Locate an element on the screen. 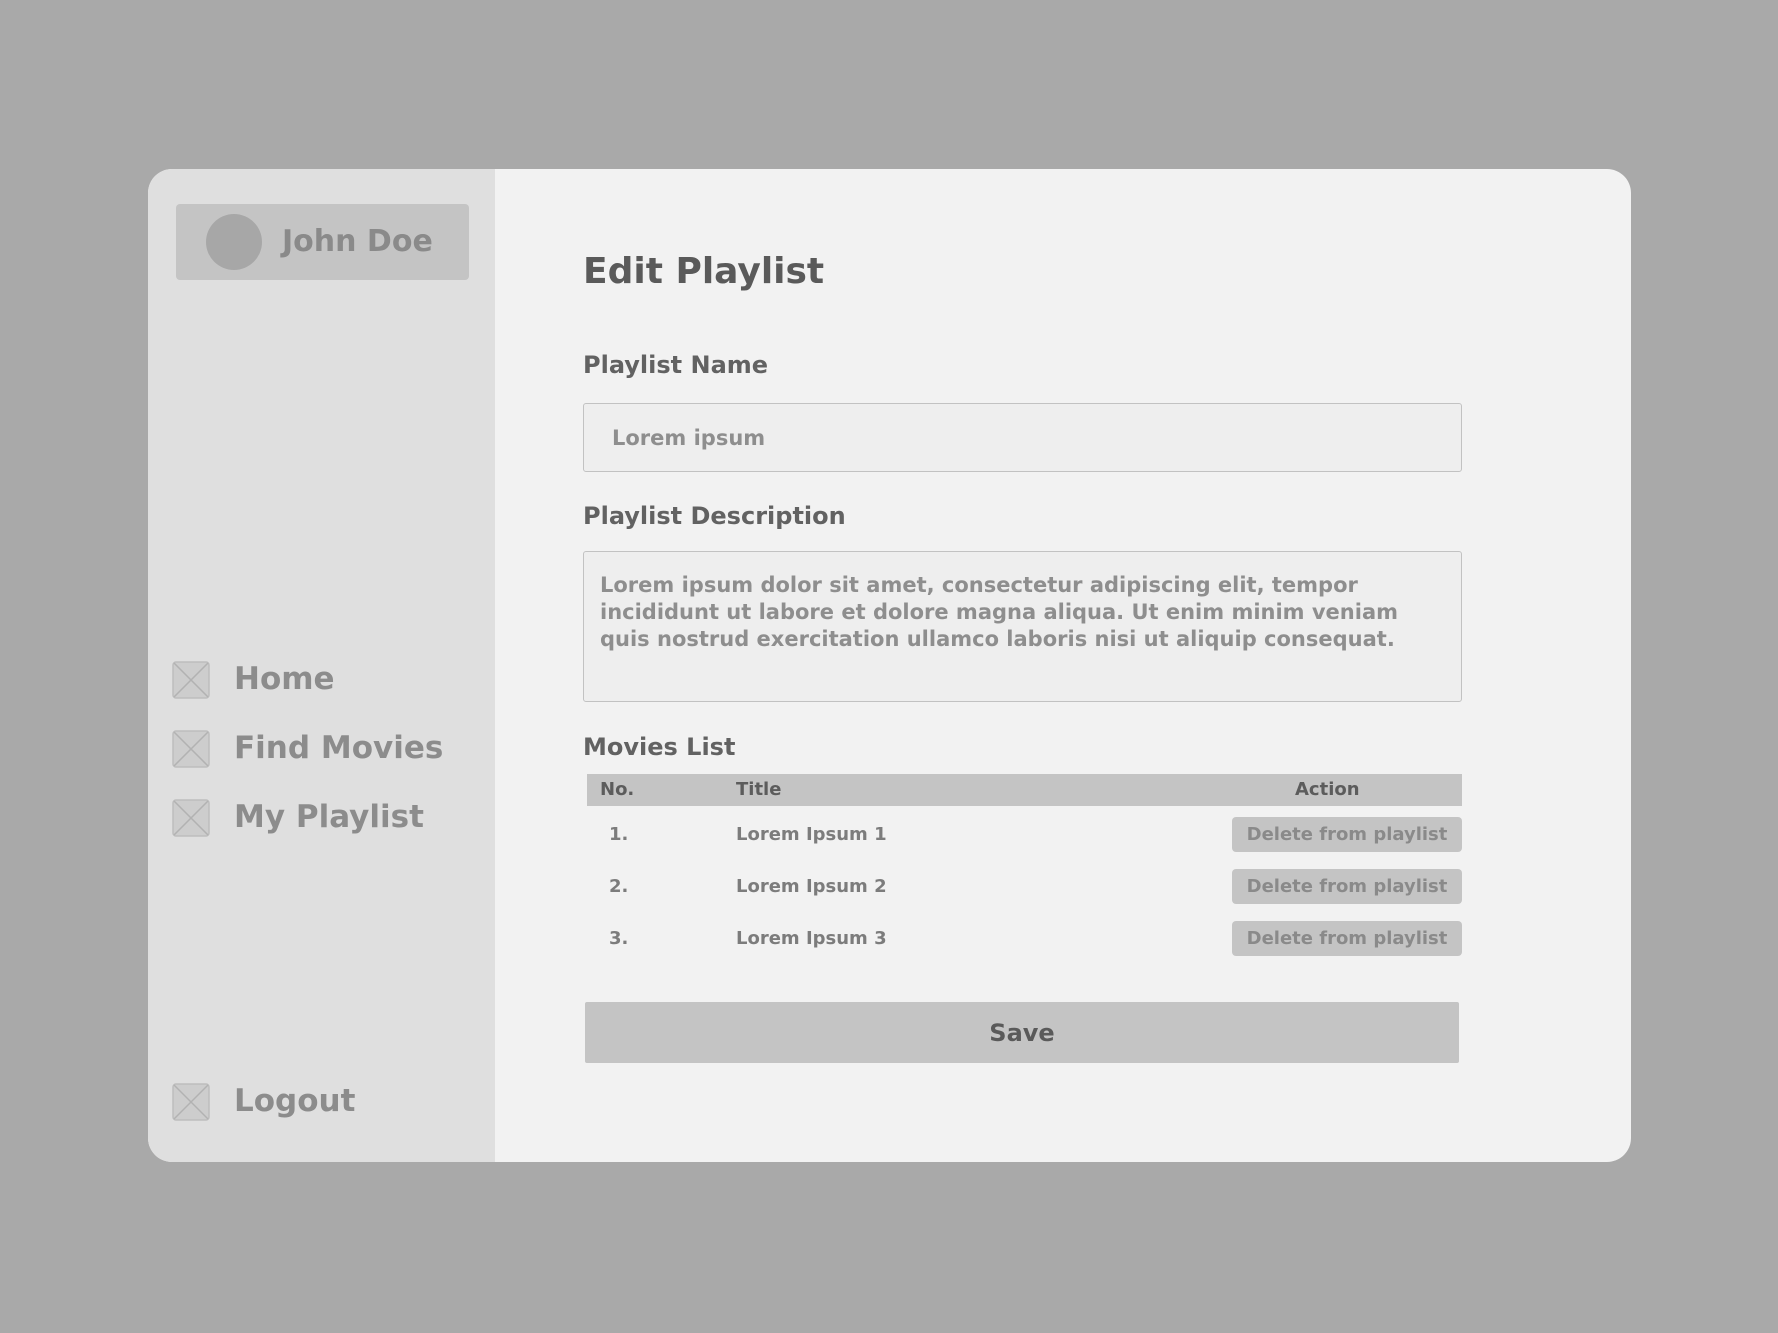  column-header-action: Action is located at coordinates (1327, 789).